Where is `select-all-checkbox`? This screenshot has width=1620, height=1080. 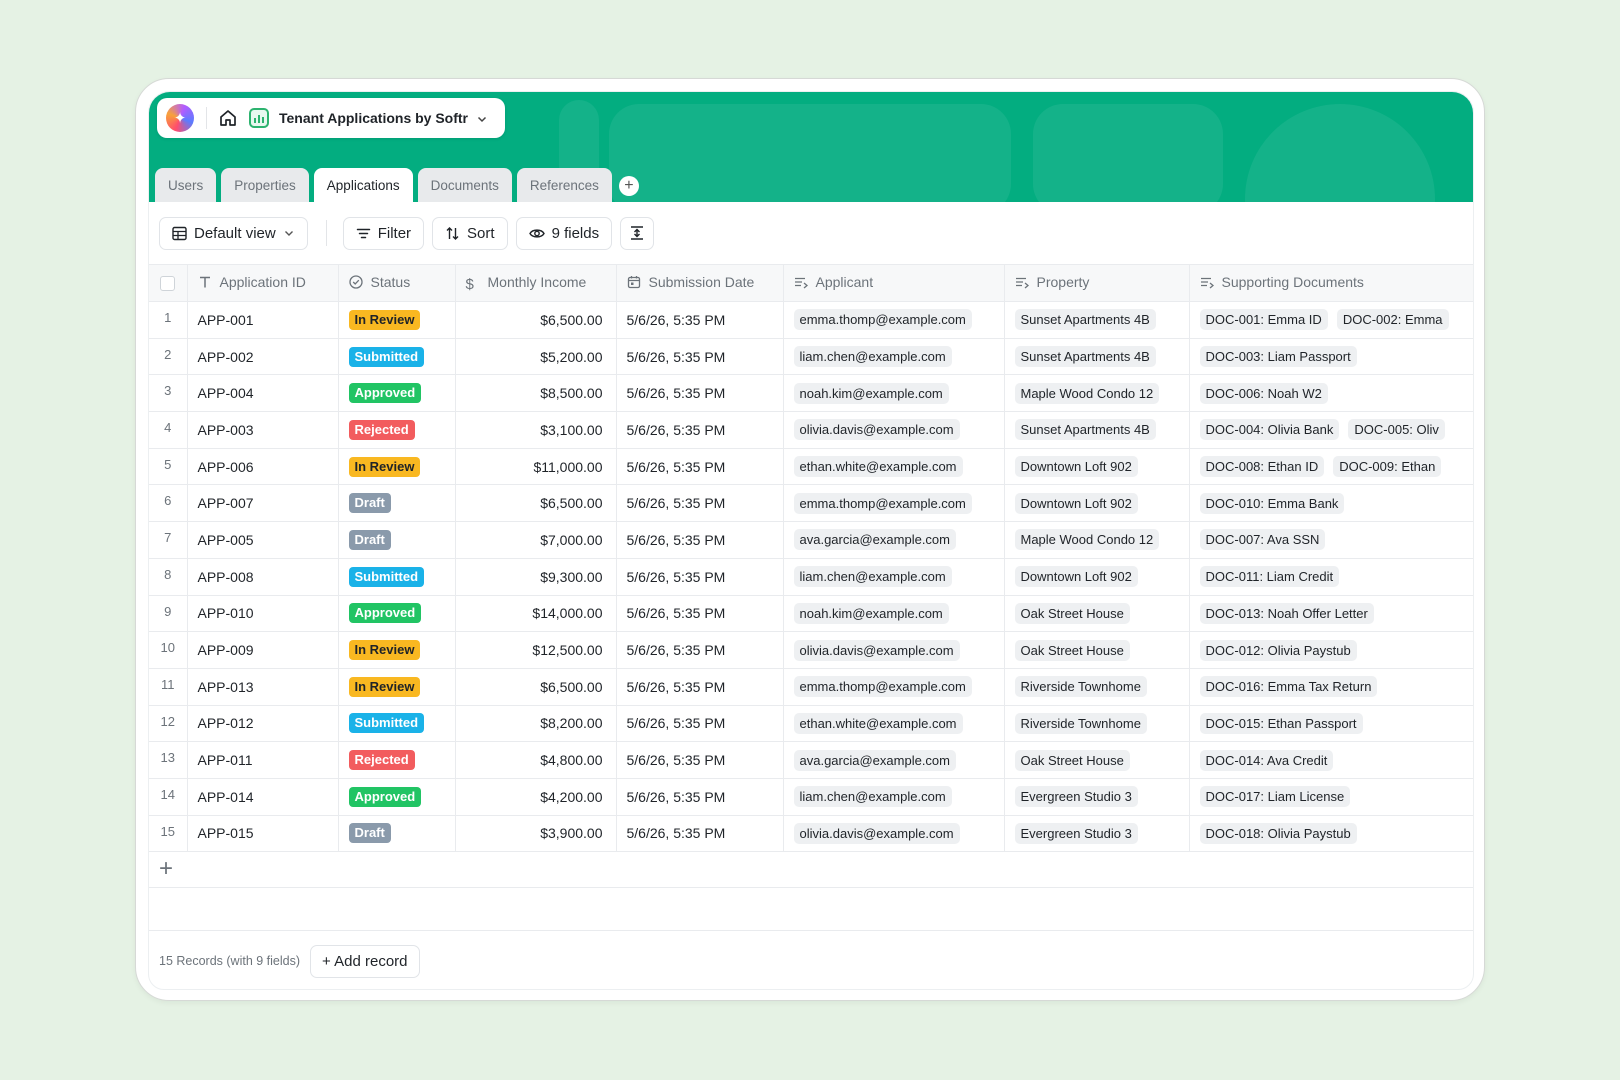
select-all-checkbox is located at coordinates (168, 283).